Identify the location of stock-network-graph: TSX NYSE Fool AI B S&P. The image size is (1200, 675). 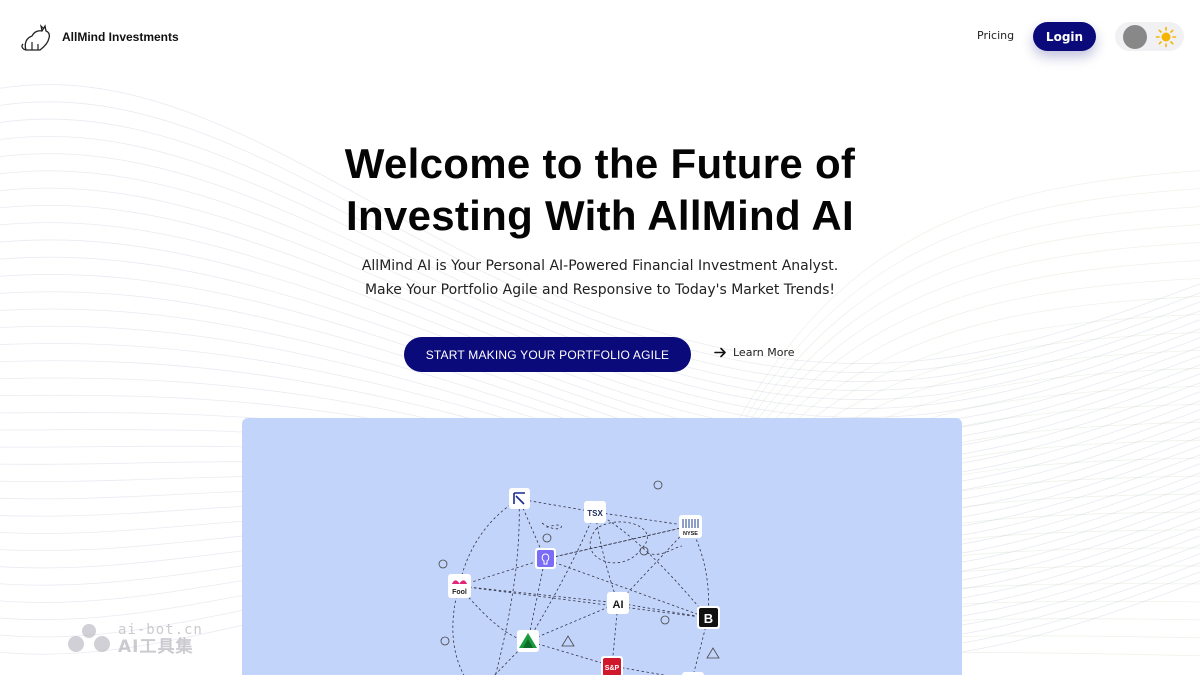
(579, 577).